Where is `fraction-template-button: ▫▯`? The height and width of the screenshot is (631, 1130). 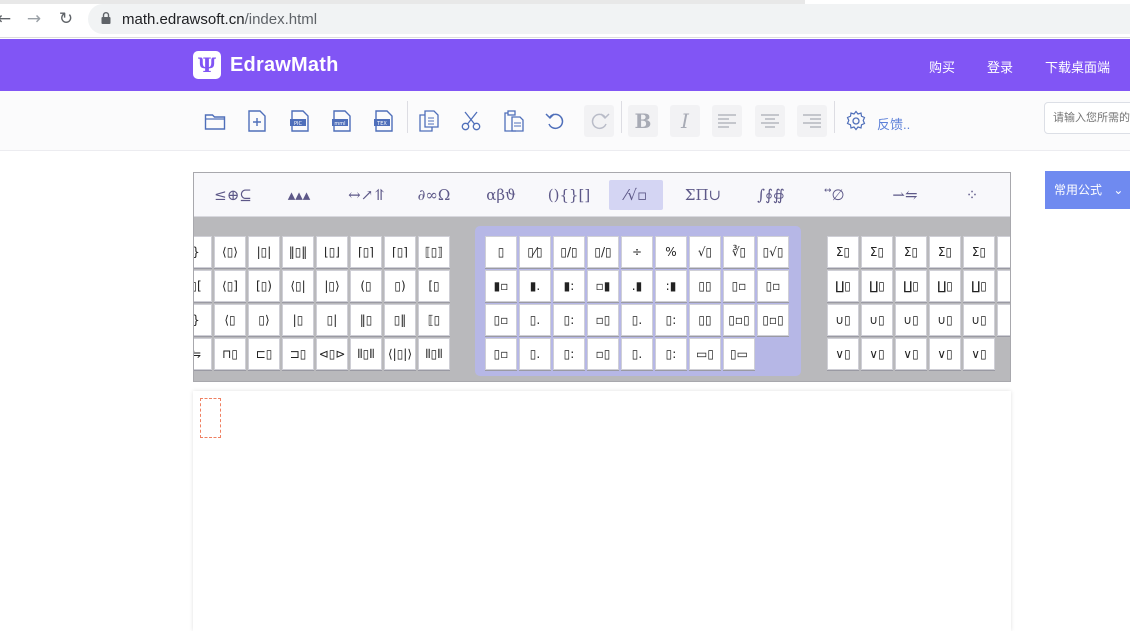
fraction-template-button: ▫▯ is located at coordinates (603, 320).